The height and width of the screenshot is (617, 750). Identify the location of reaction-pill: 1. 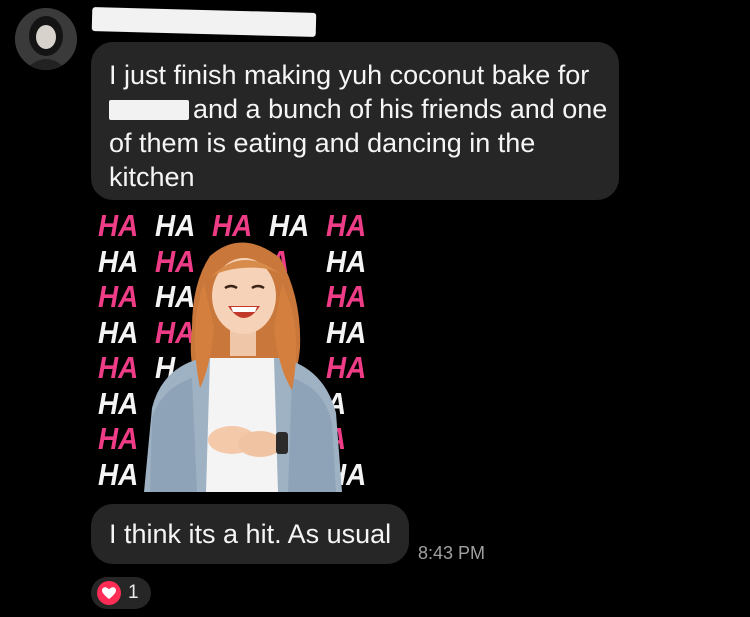
(121, 593).